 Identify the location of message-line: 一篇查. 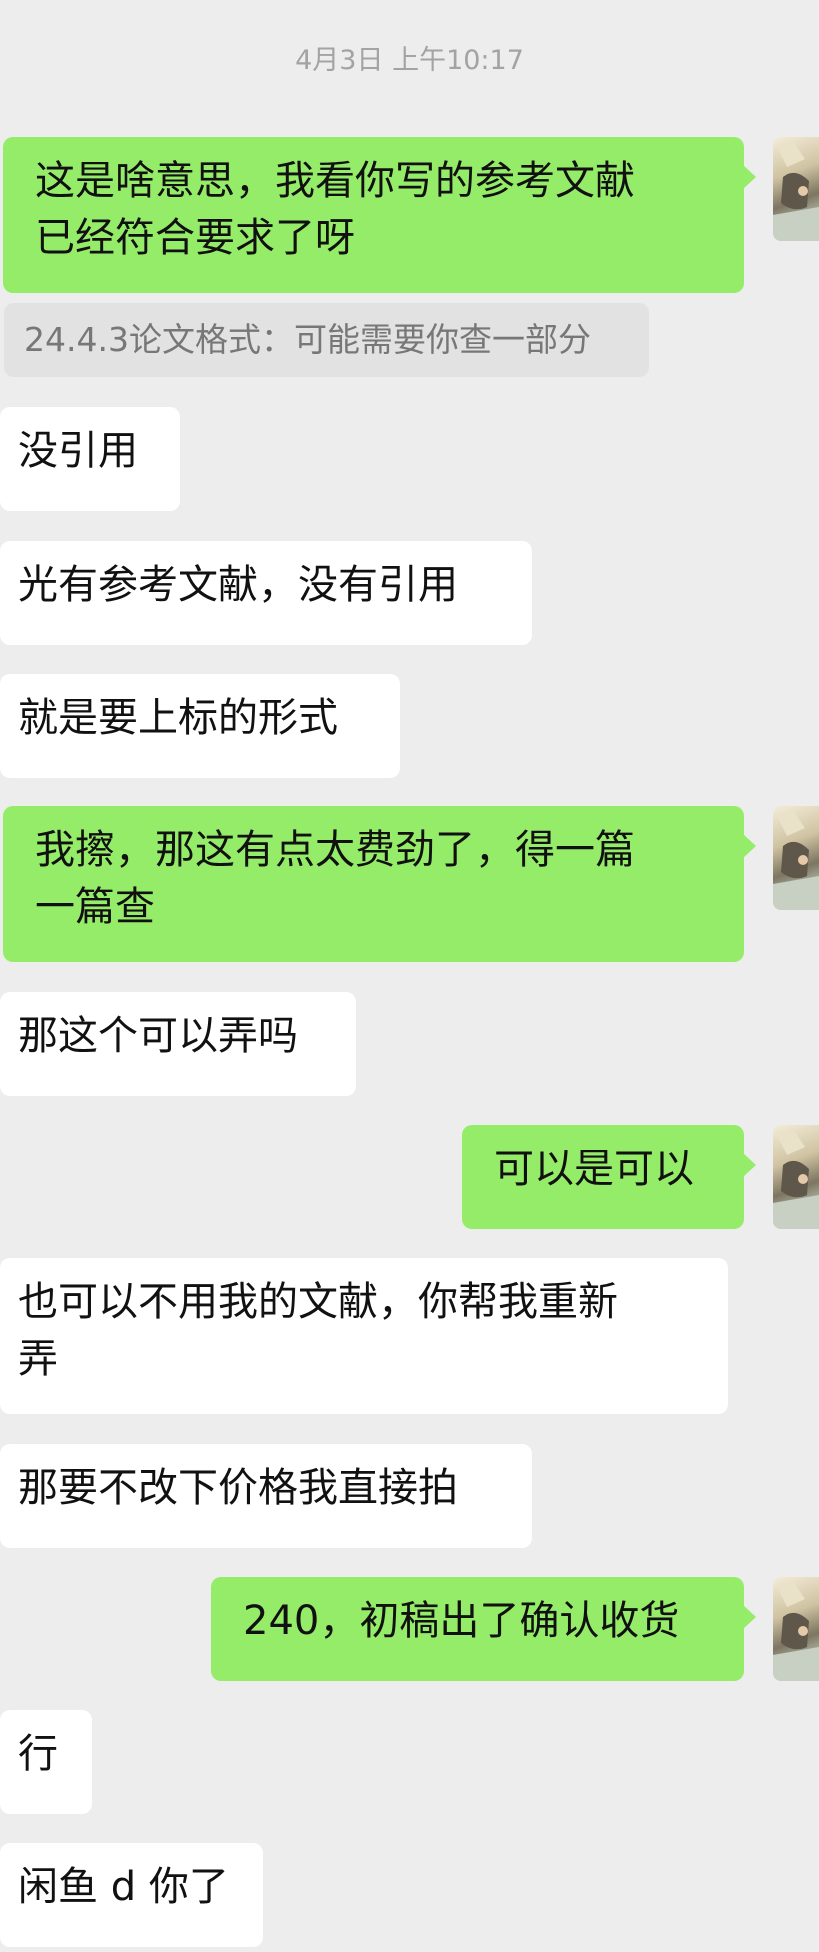
(95, 907).